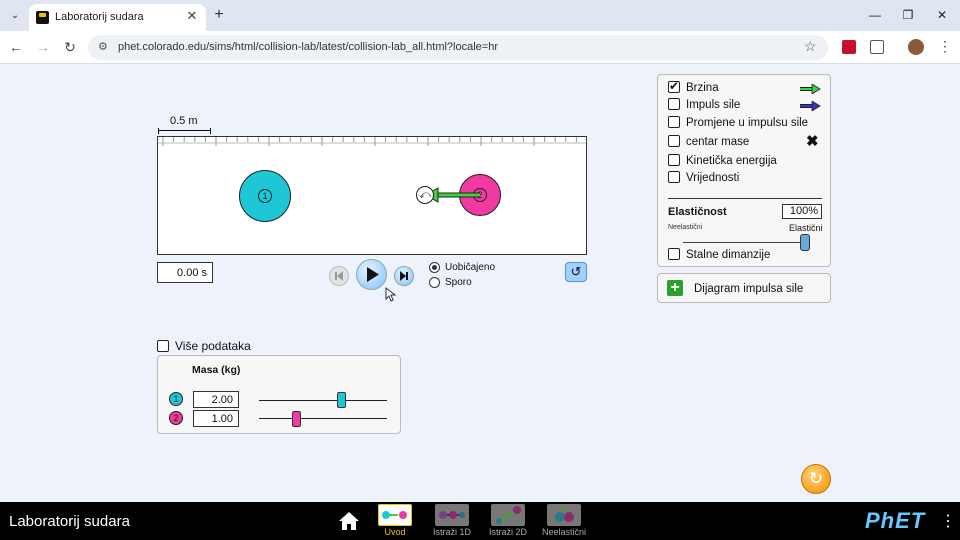 The image size is (960, 540). I want to click on extensions-puzzle-icon, so click(877, 47).